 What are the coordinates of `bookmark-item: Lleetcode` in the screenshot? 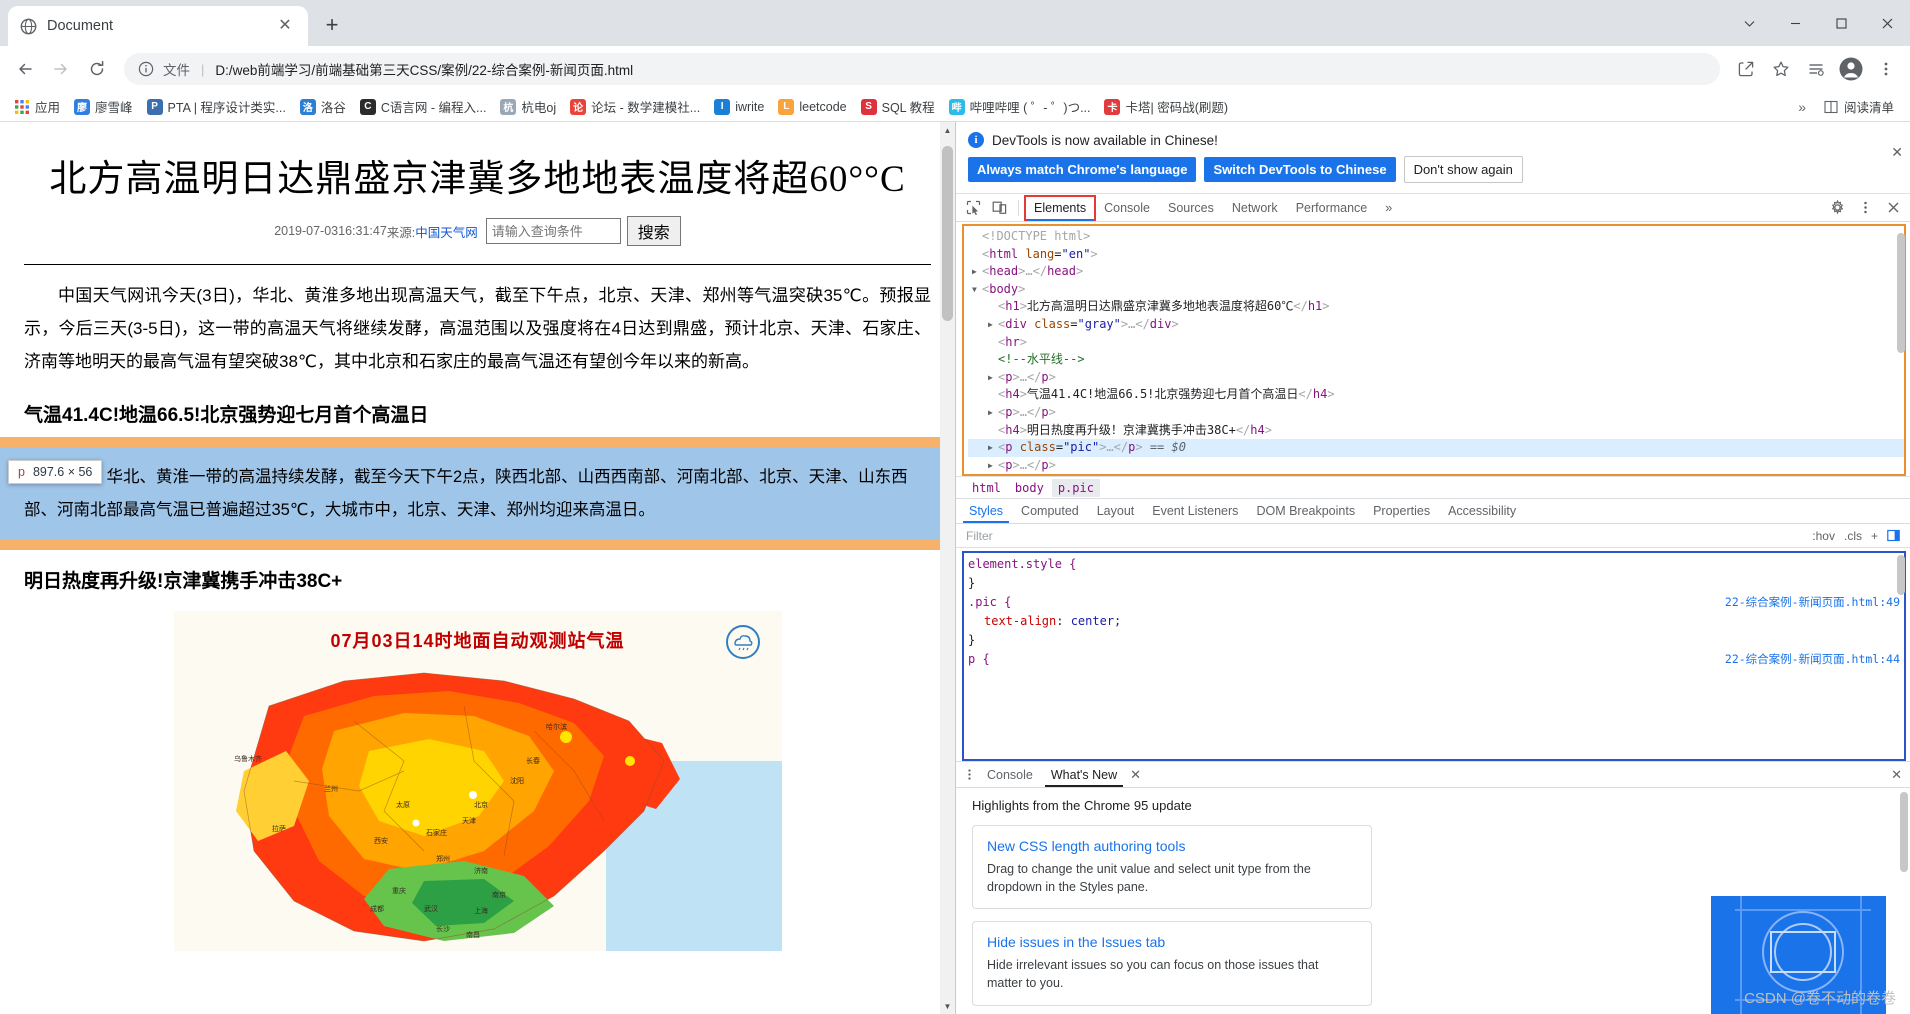 It's located at (812, 107).